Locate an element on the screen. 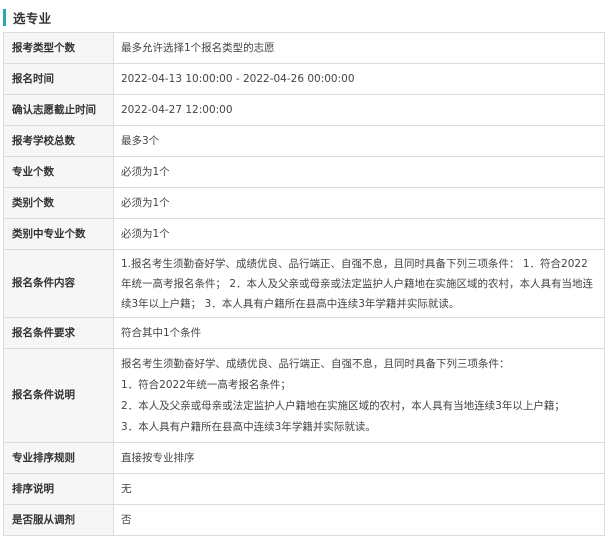  row-value: 否 is located at coordinates (359, 520).